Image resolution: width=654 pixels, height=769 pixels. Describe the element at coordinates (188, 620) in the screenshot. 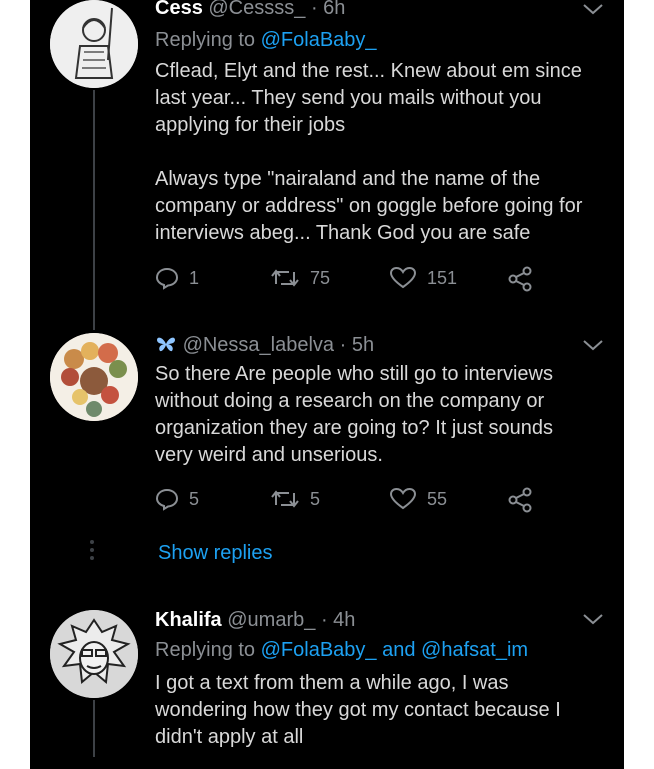

I see `display-name: Khalifa` at that location.